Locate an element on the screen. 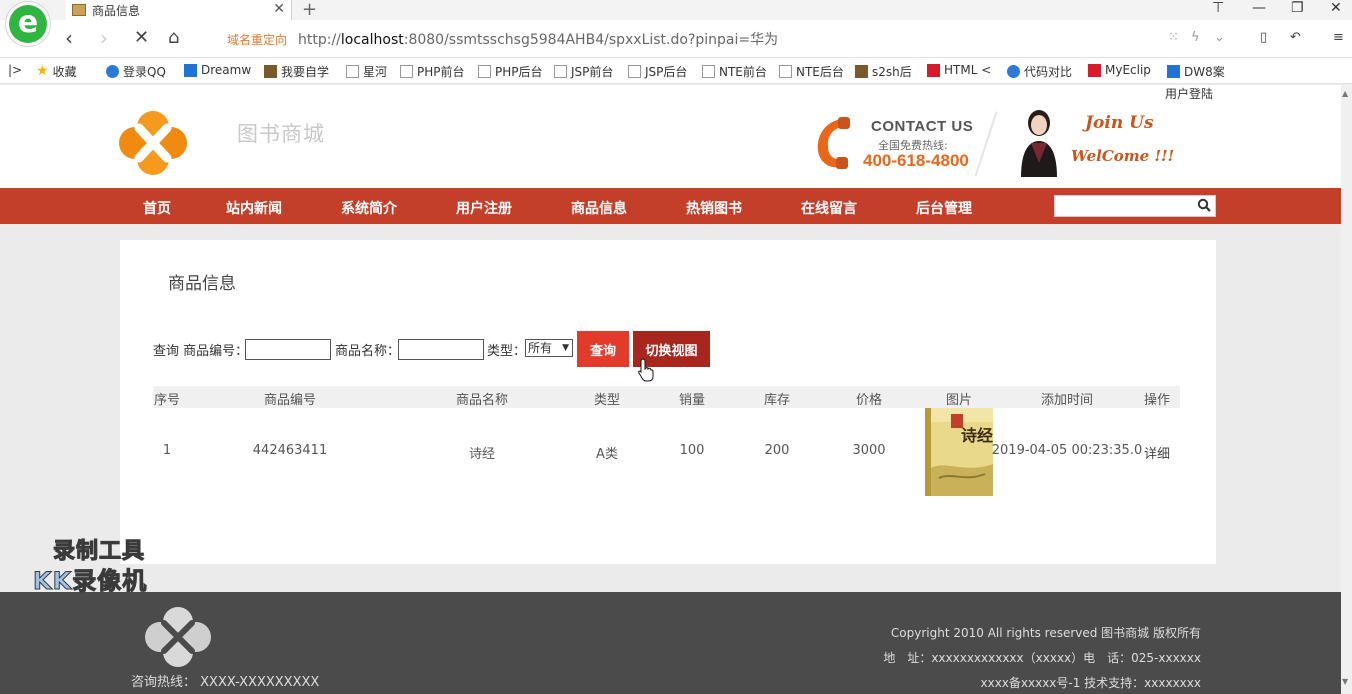  url-host: localhost is located at coordinates (372, 40).